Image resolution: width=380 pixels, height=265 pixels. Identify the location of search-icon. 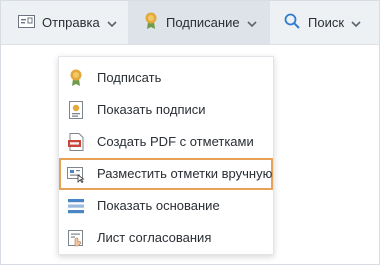
(292, 22).